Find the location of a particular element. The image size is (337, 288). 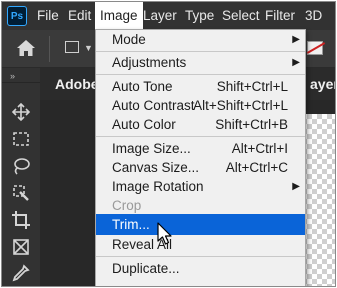

menu-item-reveal-all: Reveal All is located at coordinates (200, 244).